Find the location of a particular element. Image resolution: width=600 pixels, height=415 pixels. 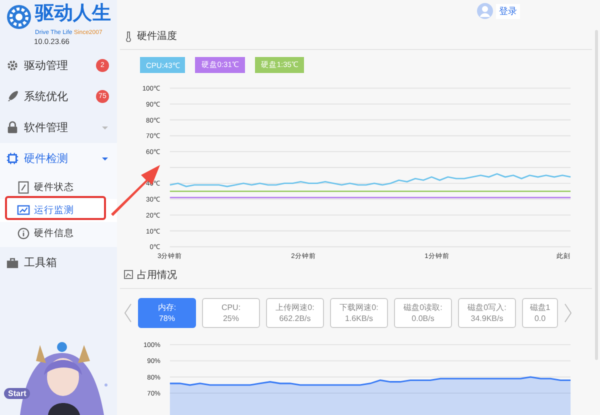

start-button: Start is located at coordinates (17, 393).